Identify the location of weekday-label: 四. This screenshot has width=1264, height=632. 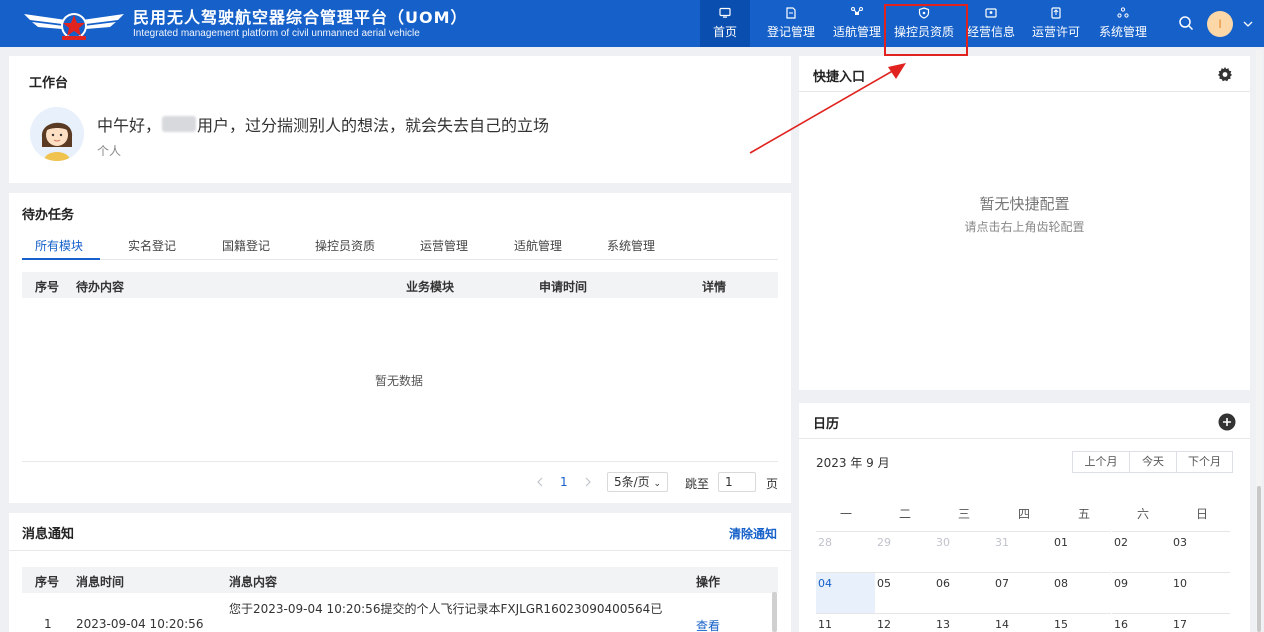
(1023, 514).